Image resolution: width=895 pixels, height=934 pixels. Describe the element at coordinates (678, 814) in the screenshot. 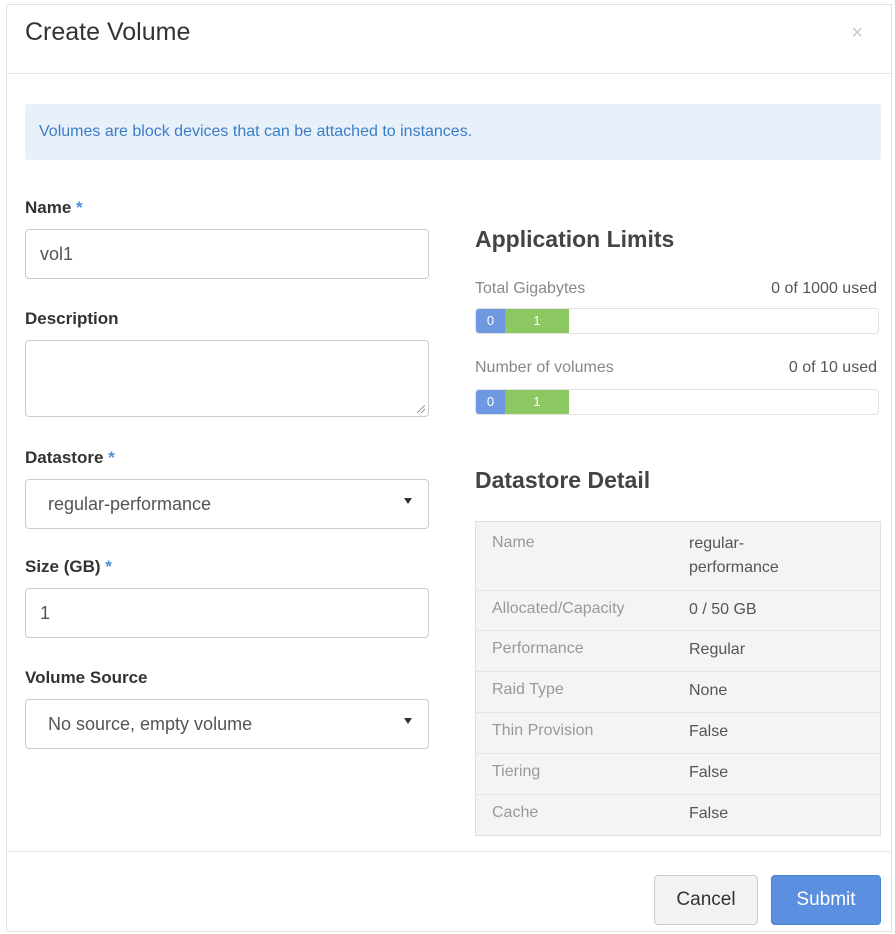

I see `detail-row: Cache False` at that location.